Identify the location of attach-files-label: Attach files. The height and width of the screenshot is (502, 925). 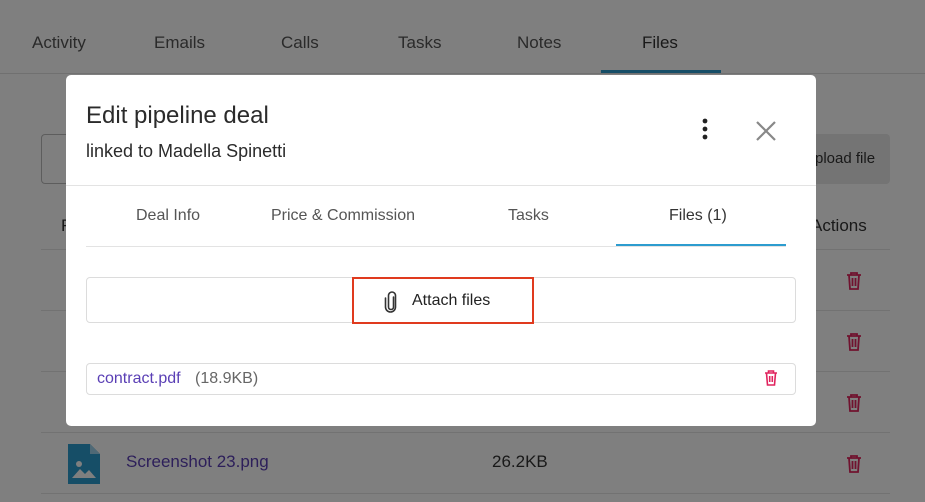
(451, 300).